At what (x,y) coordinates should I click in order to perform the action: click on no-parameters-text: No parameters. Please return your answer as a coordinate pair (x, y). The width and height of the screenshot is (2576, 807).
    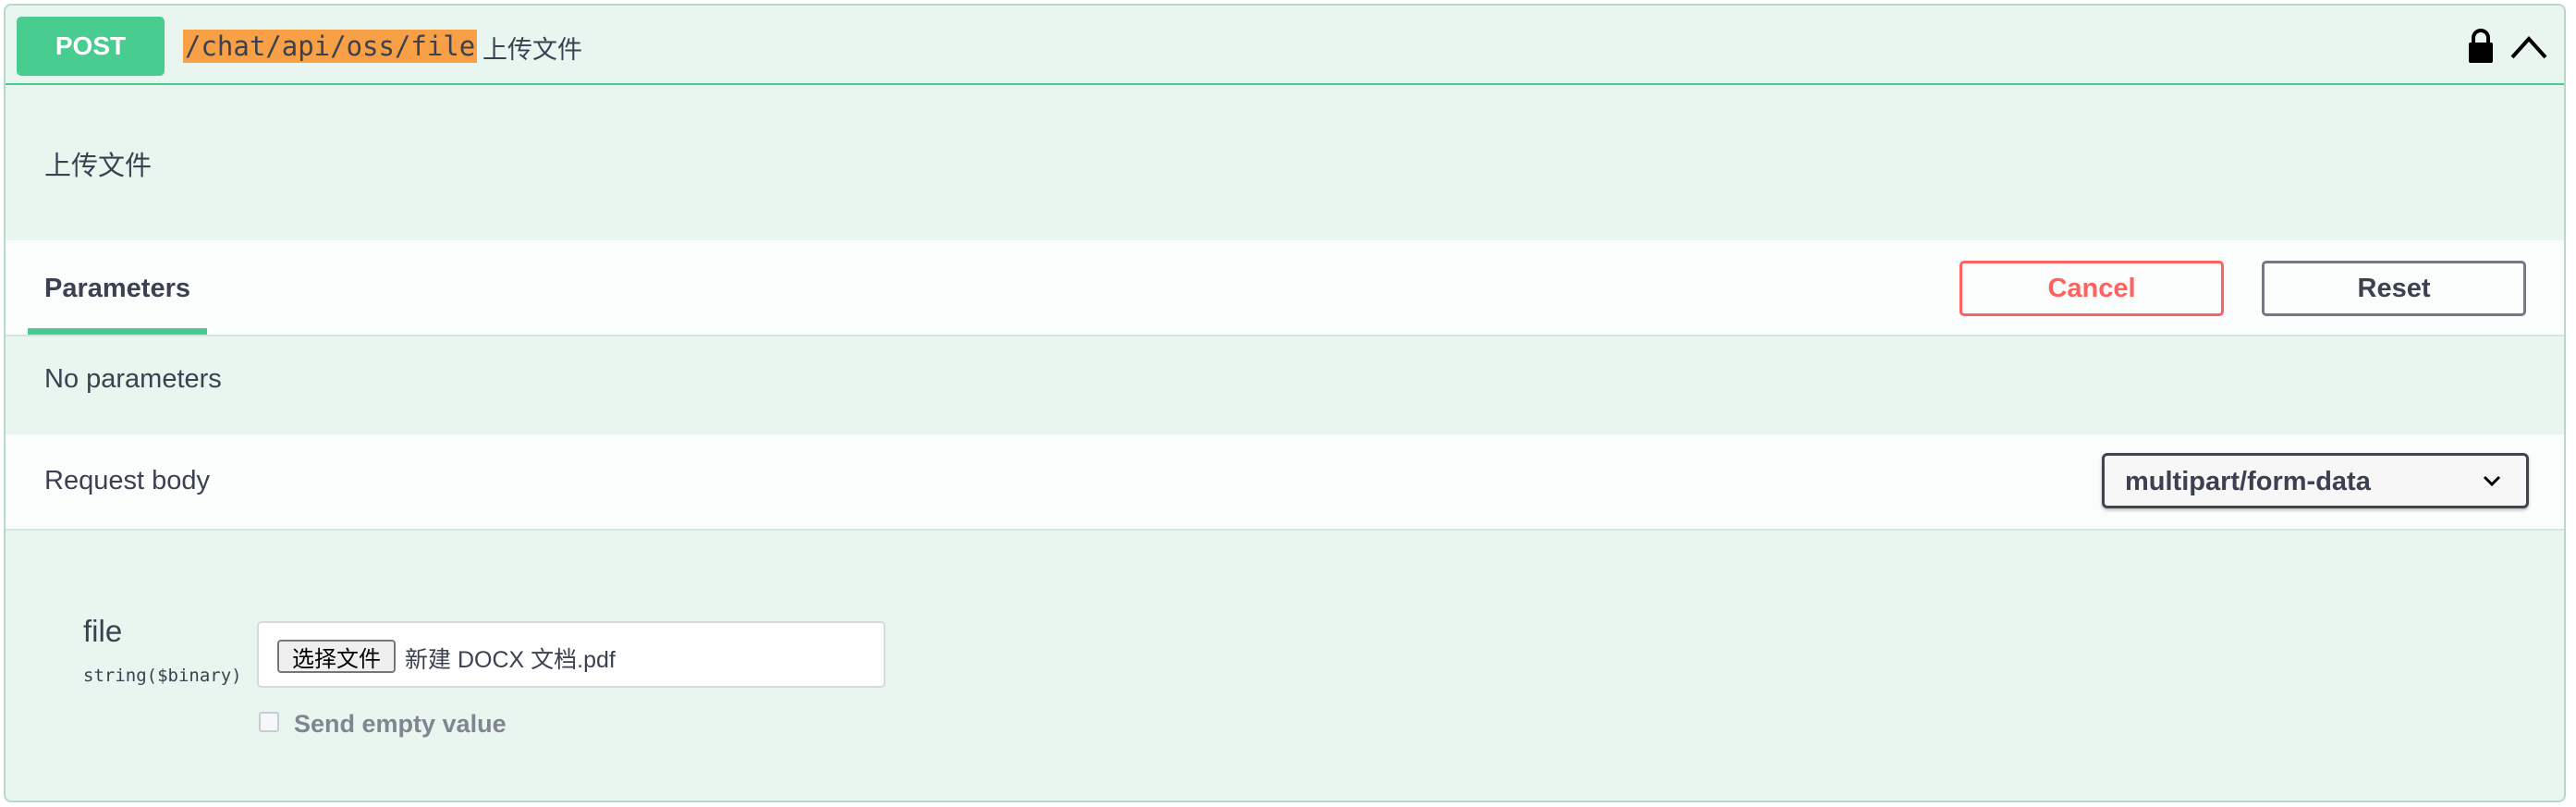
    Looking at the image, I should click on (133, 379).